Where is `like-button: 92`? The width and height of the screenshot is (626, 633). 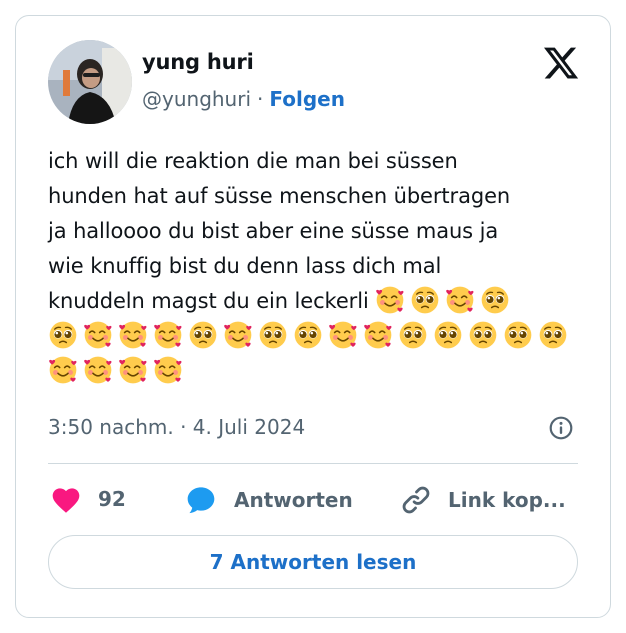
like-button: 92 is located at coordinates (88, 499).